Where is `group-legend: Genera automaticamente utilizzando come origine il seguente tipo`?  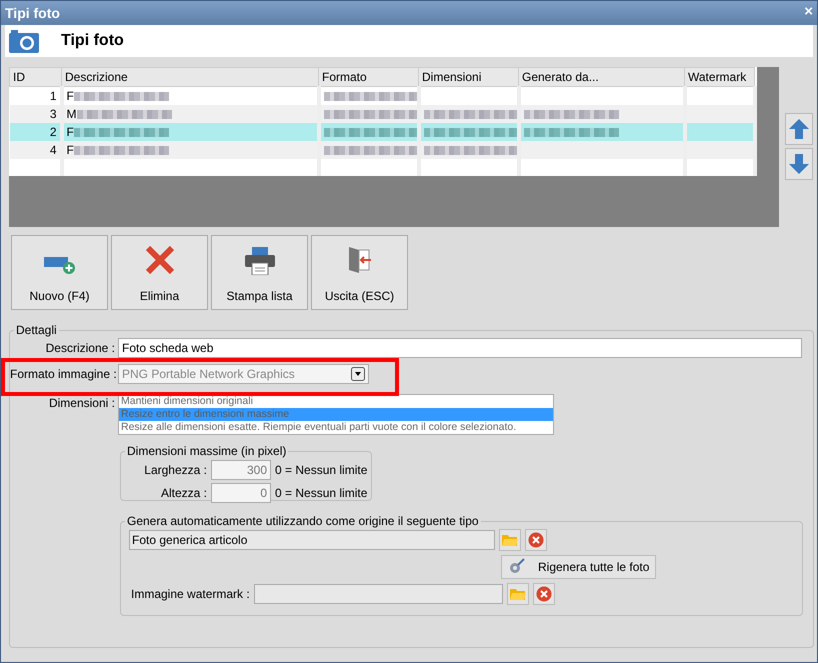
group-legend: Genera automaticamente utilizzando come origine il seguente tipo is located at coordinates (303, 521).